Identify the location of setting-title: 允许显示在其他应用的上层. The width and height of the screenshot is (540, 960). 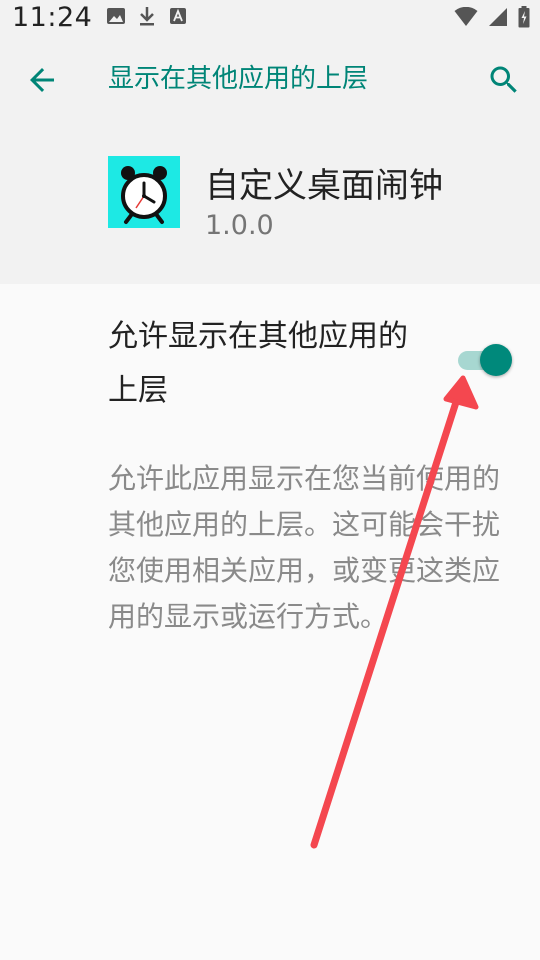
(258, 363).